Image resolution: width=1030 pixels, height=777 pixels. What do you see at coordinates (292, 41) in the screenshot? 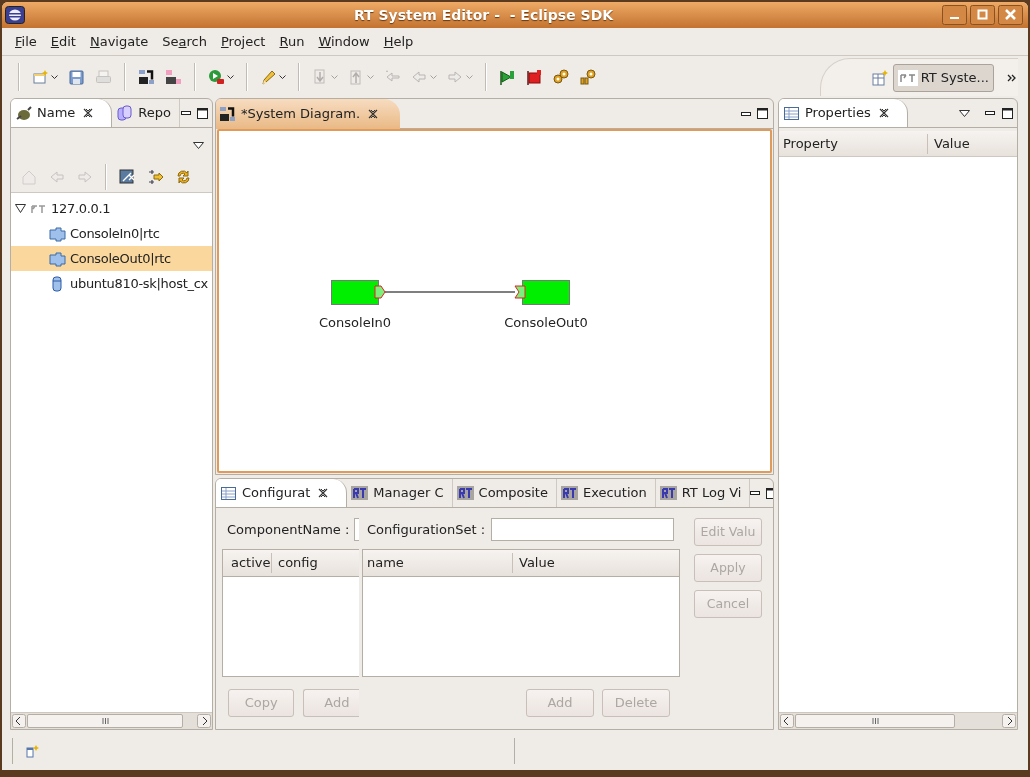
I see `menu-item: Run` at bounding box center [292, 41].